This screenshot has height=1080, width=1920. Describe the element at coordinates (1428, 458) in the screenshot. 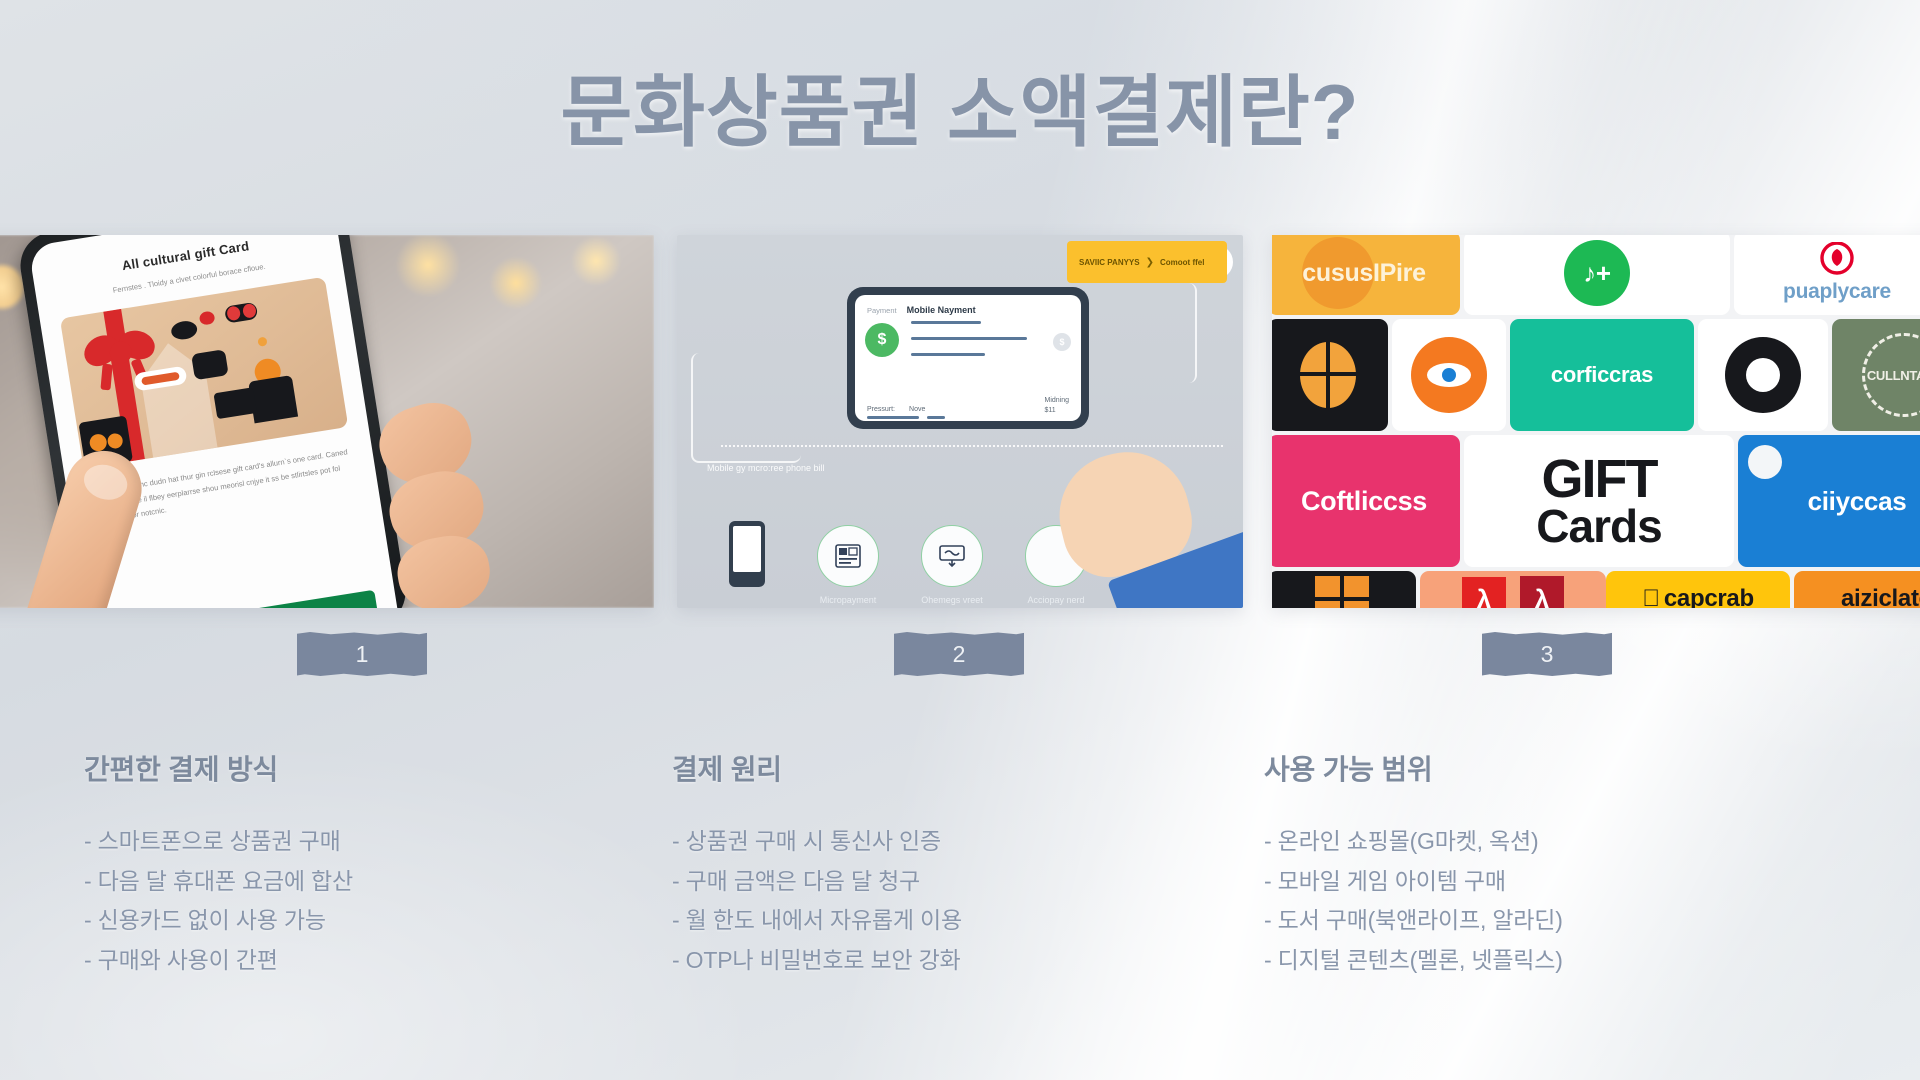

I see `moon-icon` at that location.